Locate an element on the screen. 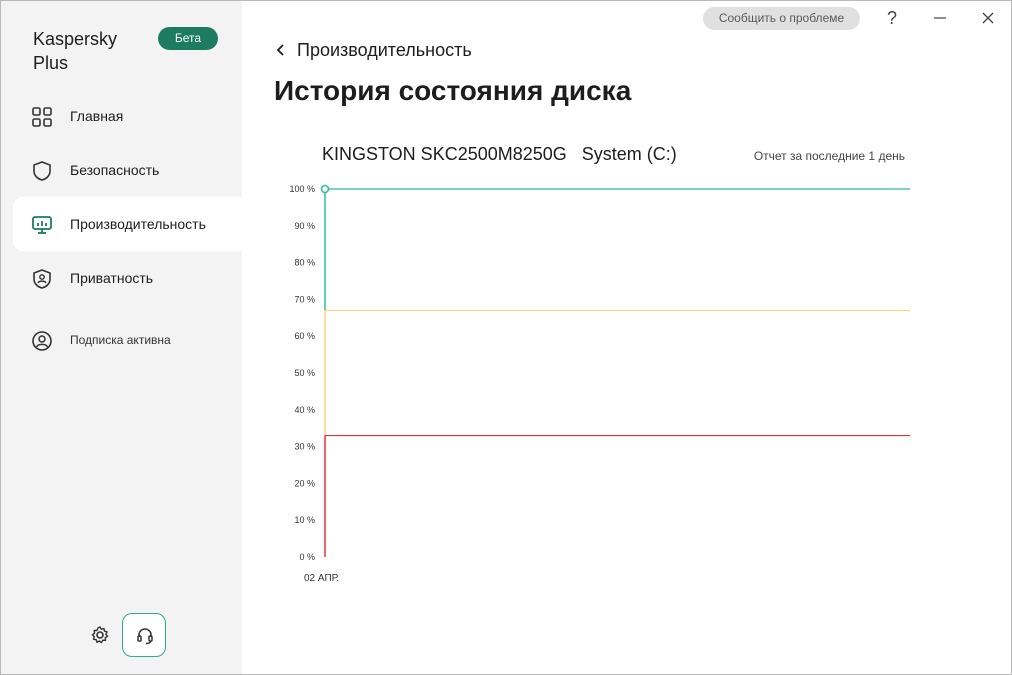 This screenshot has width=1012, height=675. minimize-icon is located at coordinates (940, 18).